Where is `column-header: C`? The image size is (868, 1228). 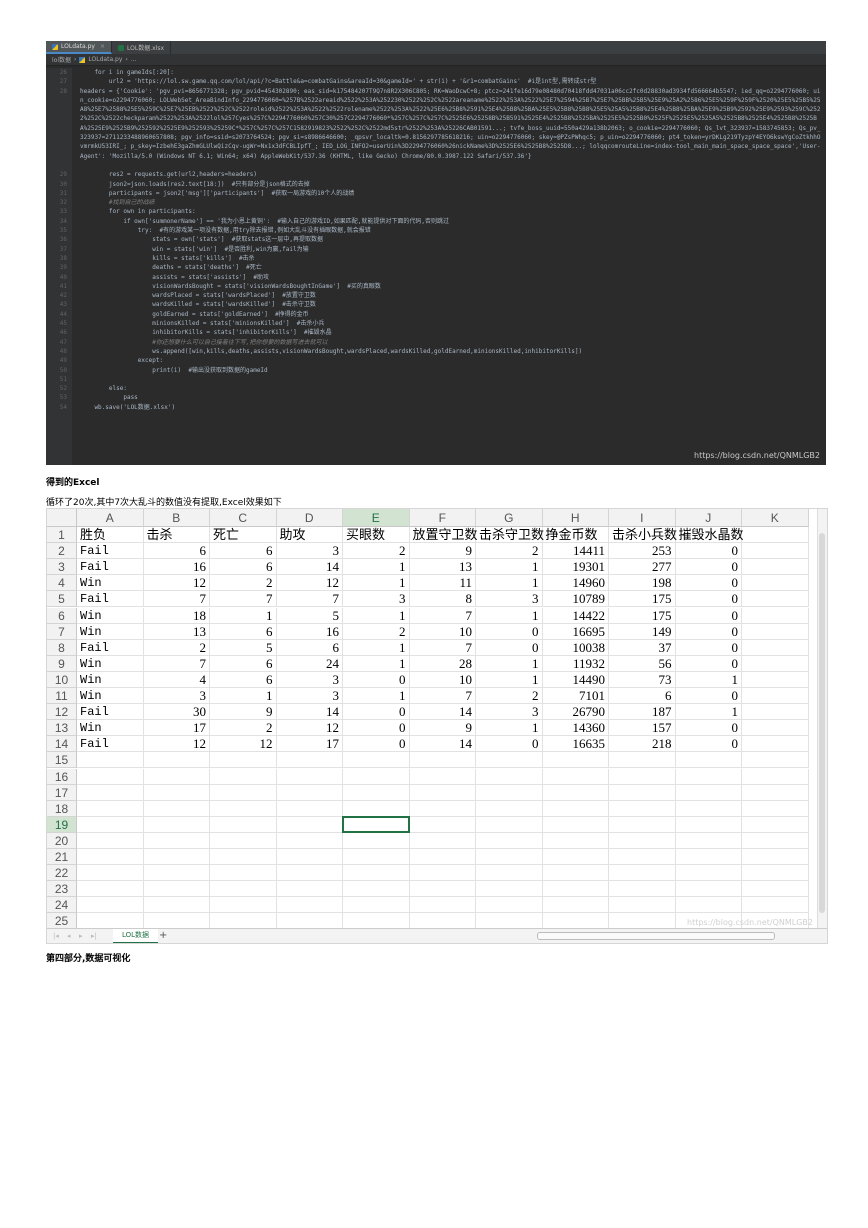
column-header: C is located at coordinates (243, 518).